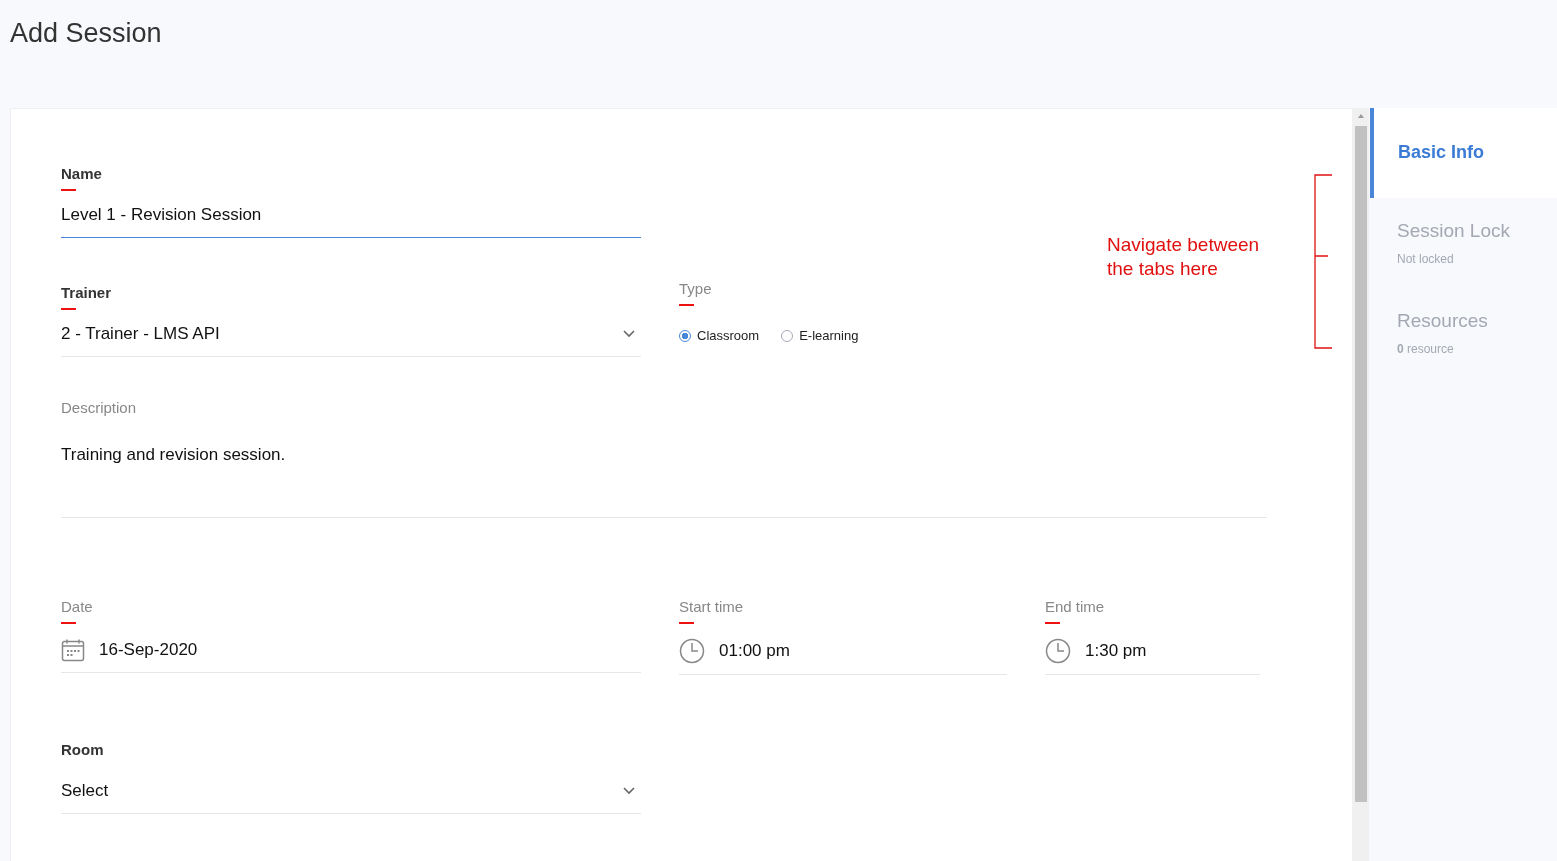  I want to click on field-label: Start time, so click(711, 606).